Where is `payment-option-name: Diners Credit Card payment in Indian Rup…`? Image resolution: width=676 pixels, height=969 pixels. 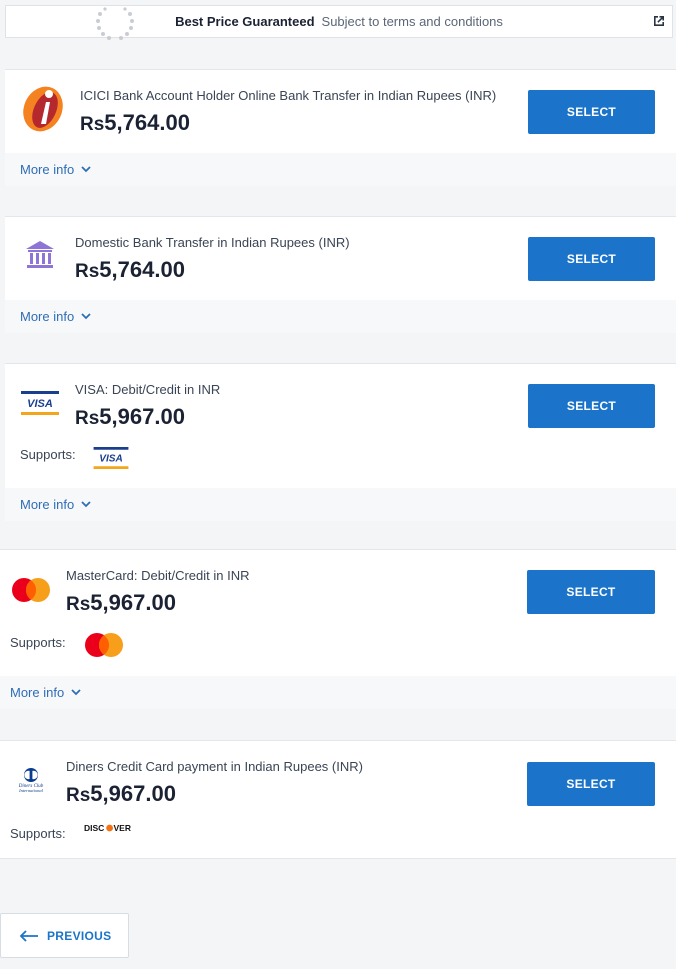 payment-option-name: Diners Credit Card payment in Indian Rup… is located at coordinates (214, 766).